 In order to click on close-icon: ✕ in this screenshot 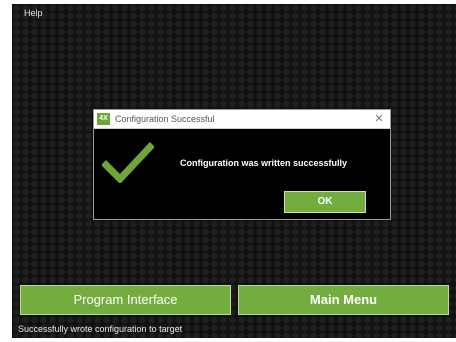, I will do `click(379, 119)`.